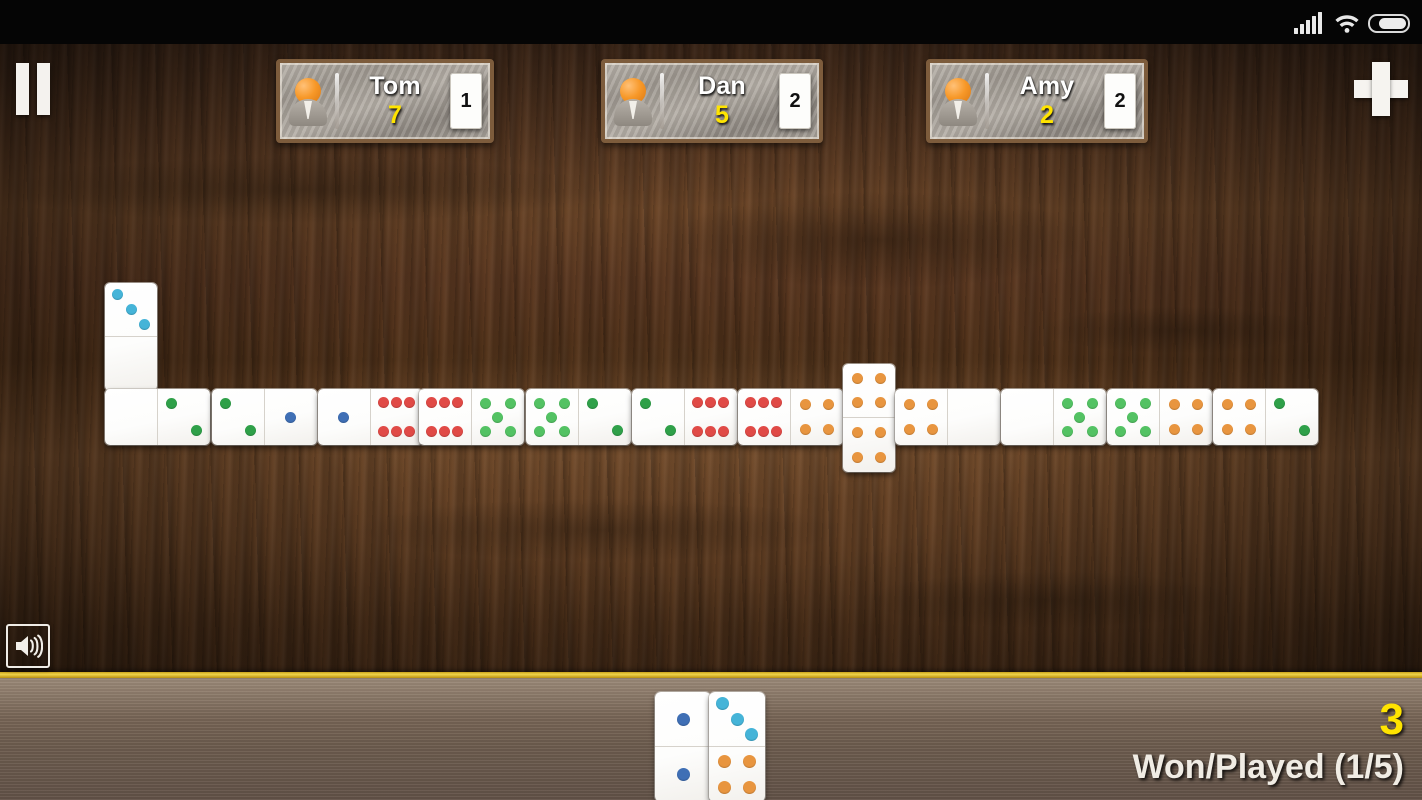  I want to click on player-card-text: Tom 7, so click(395, 101).